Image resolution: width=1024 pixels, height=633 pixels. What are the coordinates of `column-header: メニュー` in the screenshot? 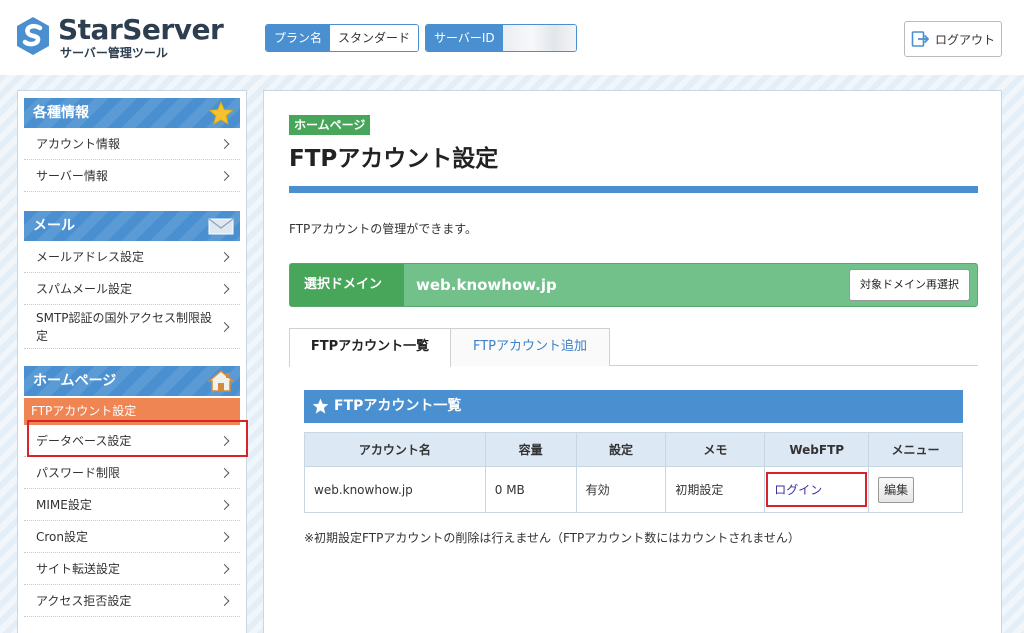 It's located at (915, 449).